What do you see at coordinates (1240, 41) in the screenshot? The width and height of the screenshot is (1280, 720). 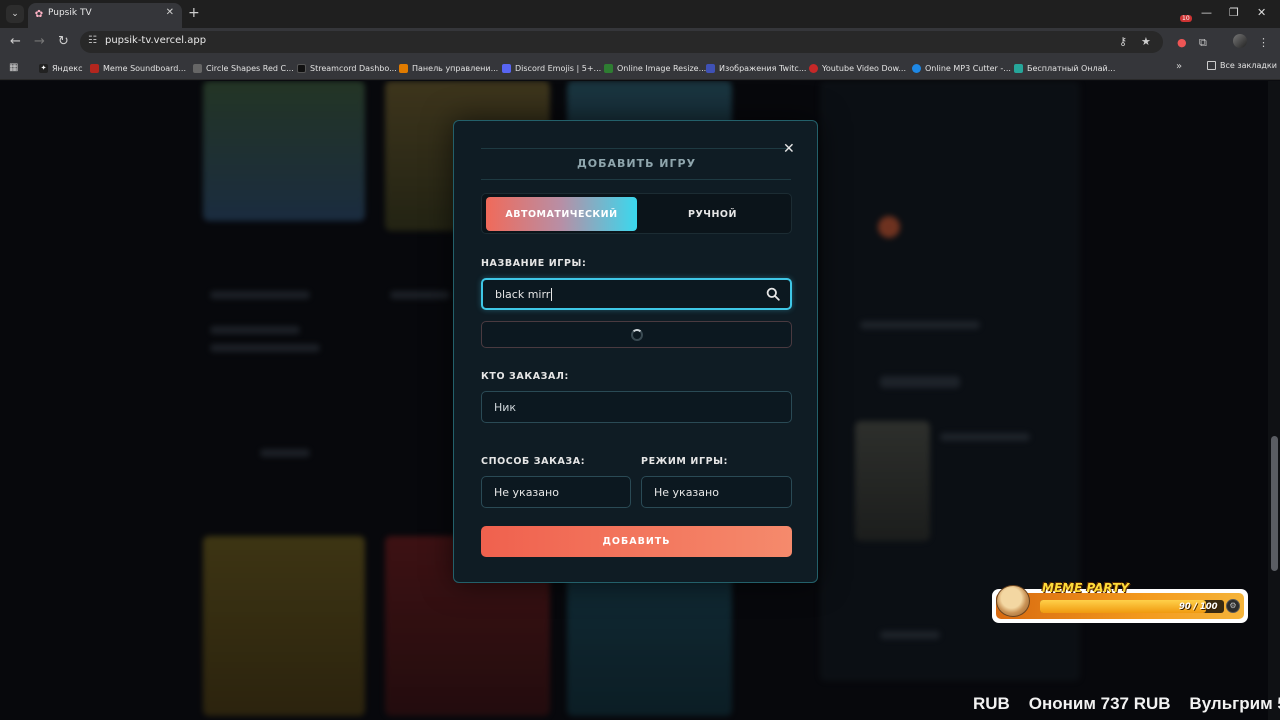 I see `profile-avatar` at bounding box center [1240, 41].